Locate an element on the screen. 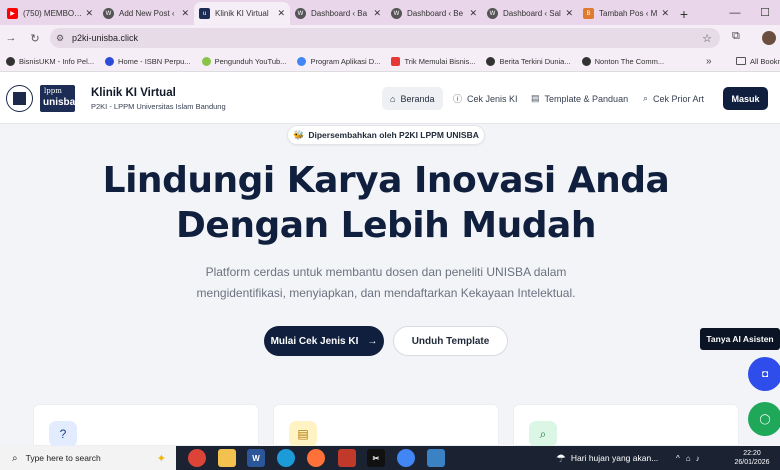 Image resolution: width=780 pixels, height=470 pixels. chevron-up-icon: ^ is located at coordinates (678, 458).